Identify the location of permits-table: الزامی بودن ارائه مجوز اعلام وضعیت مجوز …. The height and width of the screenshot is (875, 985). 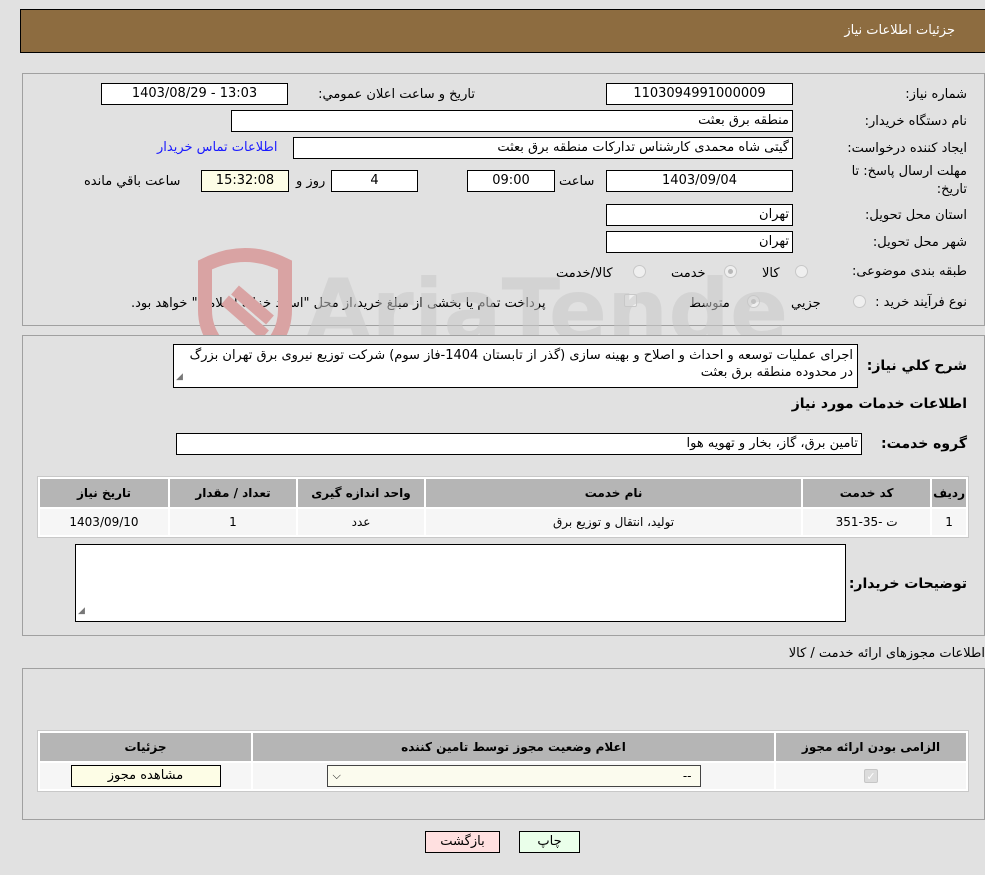
(503, 761).